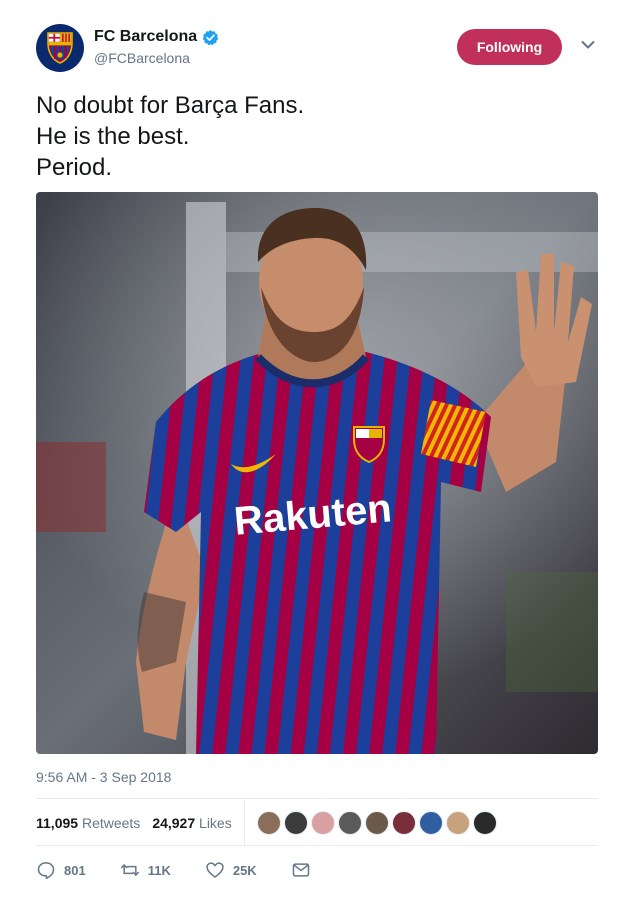 The width and height of the screenshot is (634, 910). What do you see at coordinates (46, 871) in the screenshot?
I see `reply-icon` at bounding box center [46, 871].